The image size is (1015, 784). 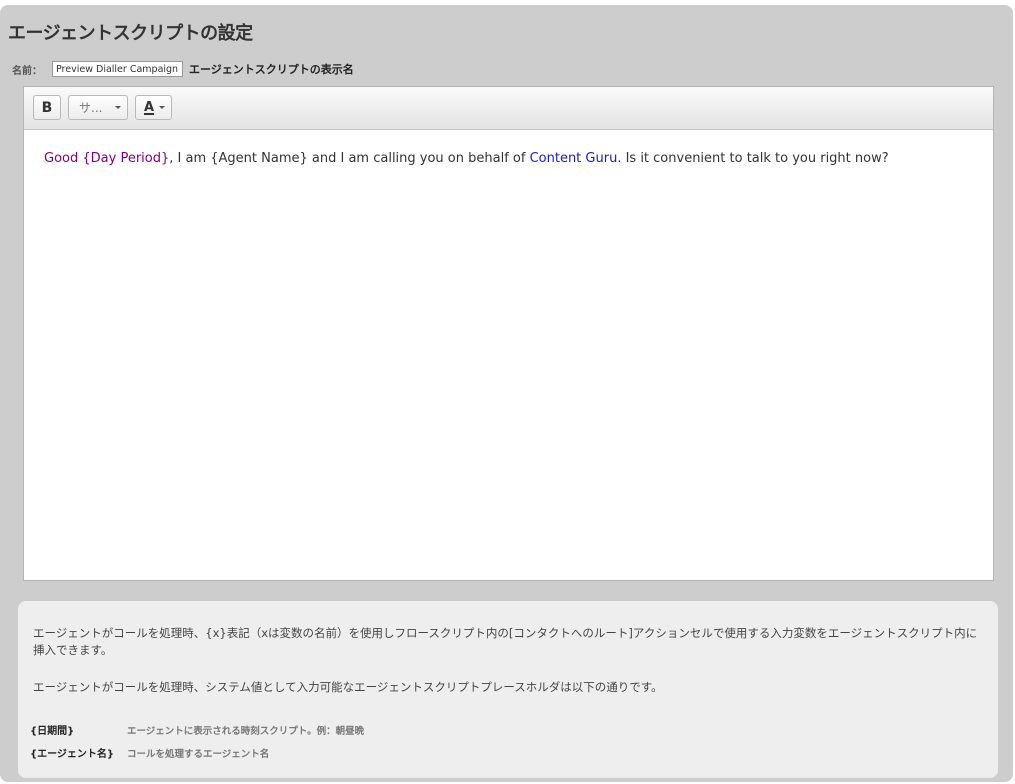 I want to click on placeholder-row: {日期間} エージェントに表示される時刻スクリプト。例：朝昼晩, so click(x=197, y=730).